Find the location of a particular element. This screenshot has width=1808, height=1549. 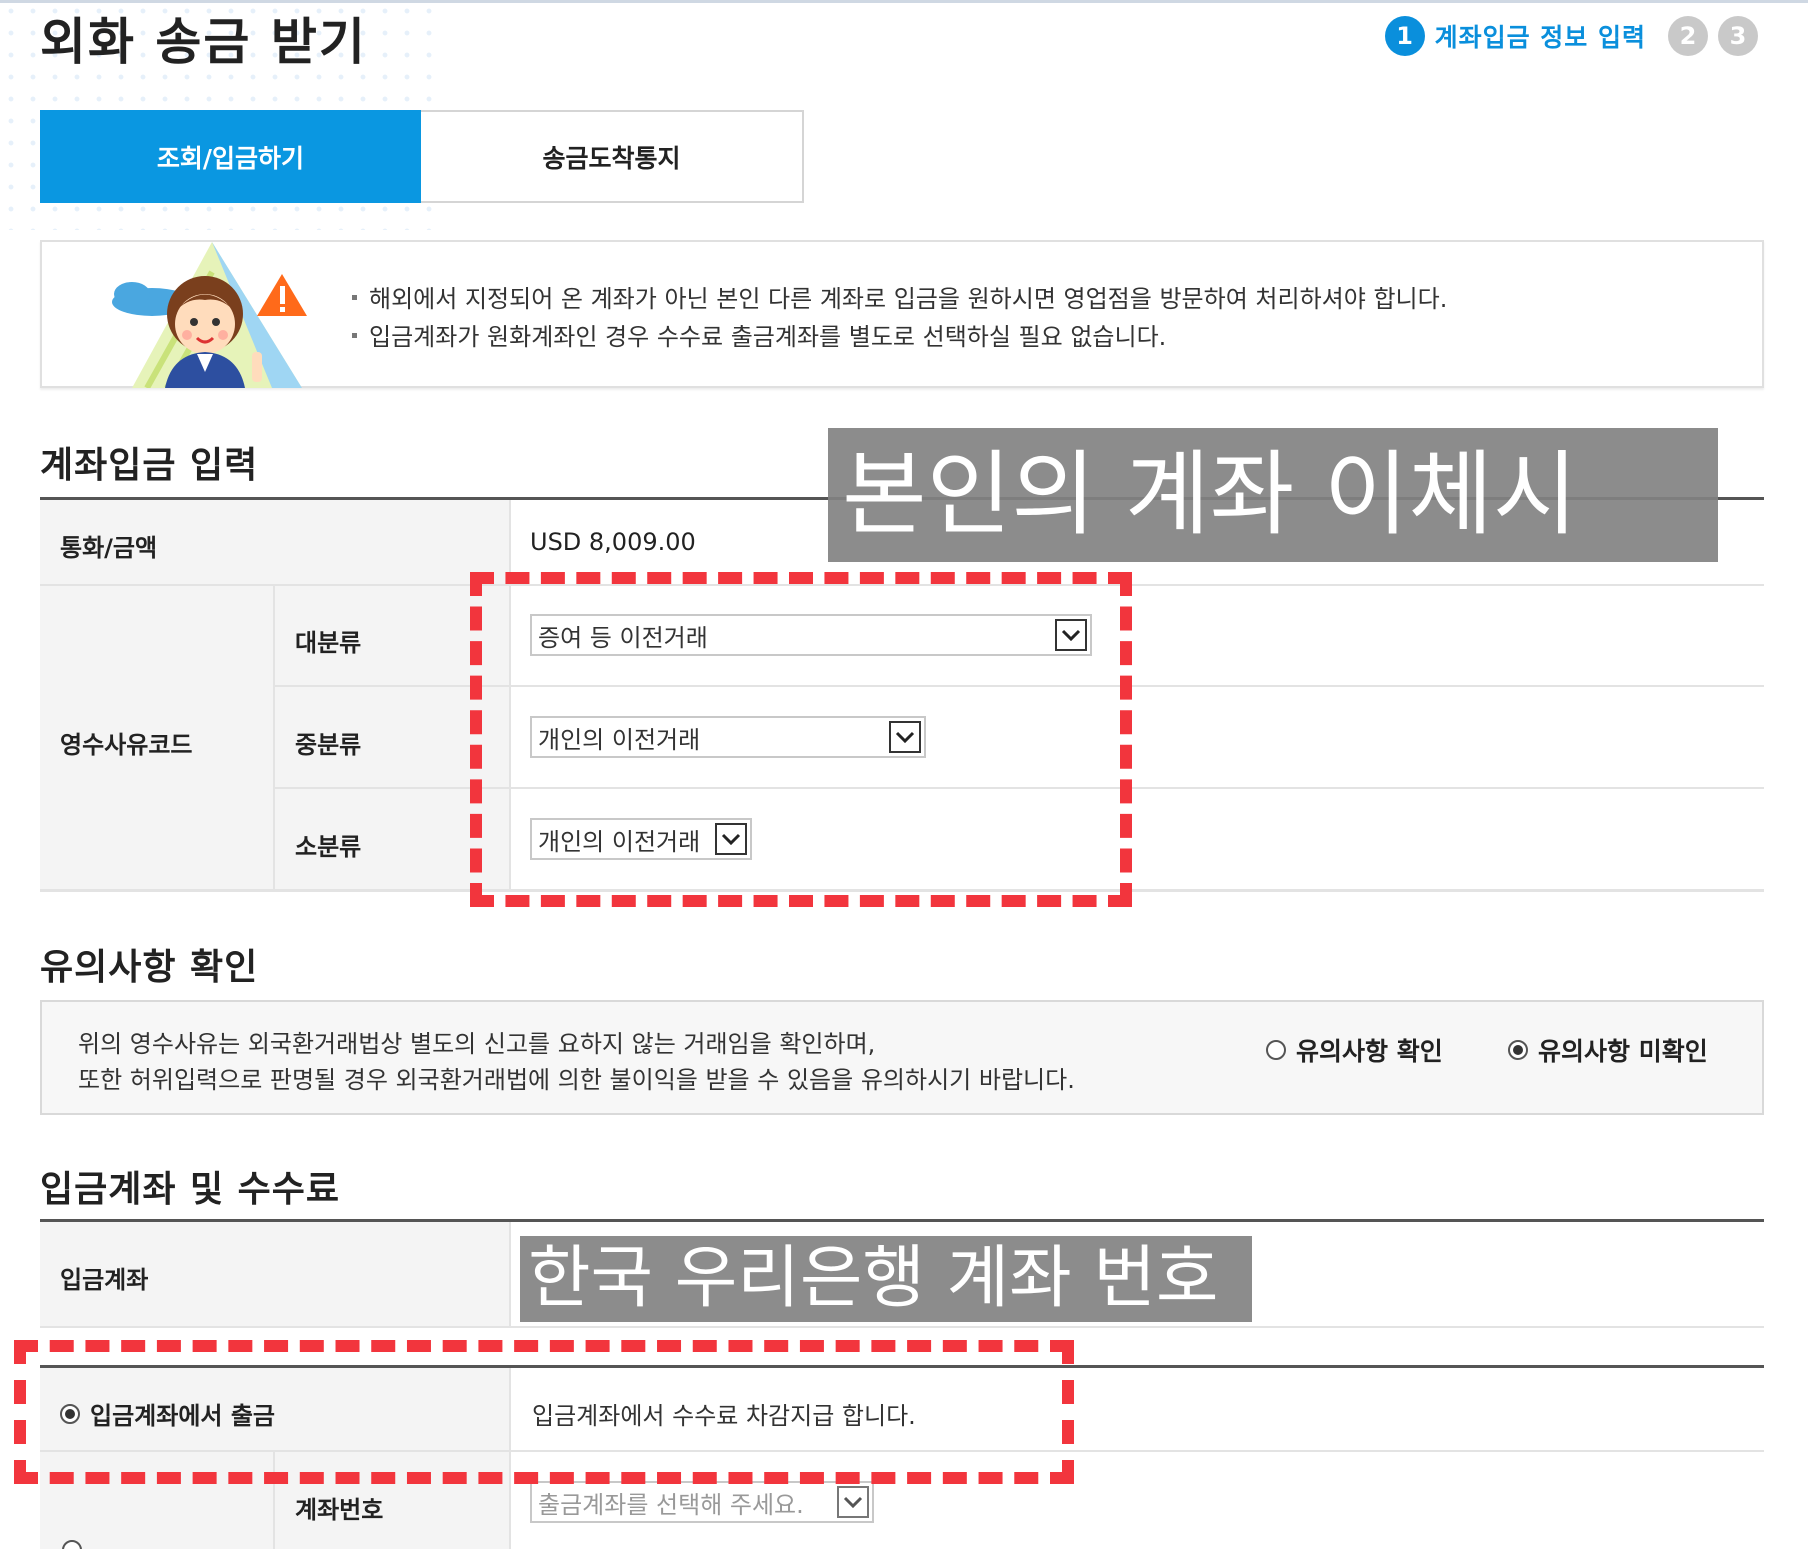

radio-caution-unconfirm-label: 유의사항 미확인 is located at coordinates (1623, 1051).